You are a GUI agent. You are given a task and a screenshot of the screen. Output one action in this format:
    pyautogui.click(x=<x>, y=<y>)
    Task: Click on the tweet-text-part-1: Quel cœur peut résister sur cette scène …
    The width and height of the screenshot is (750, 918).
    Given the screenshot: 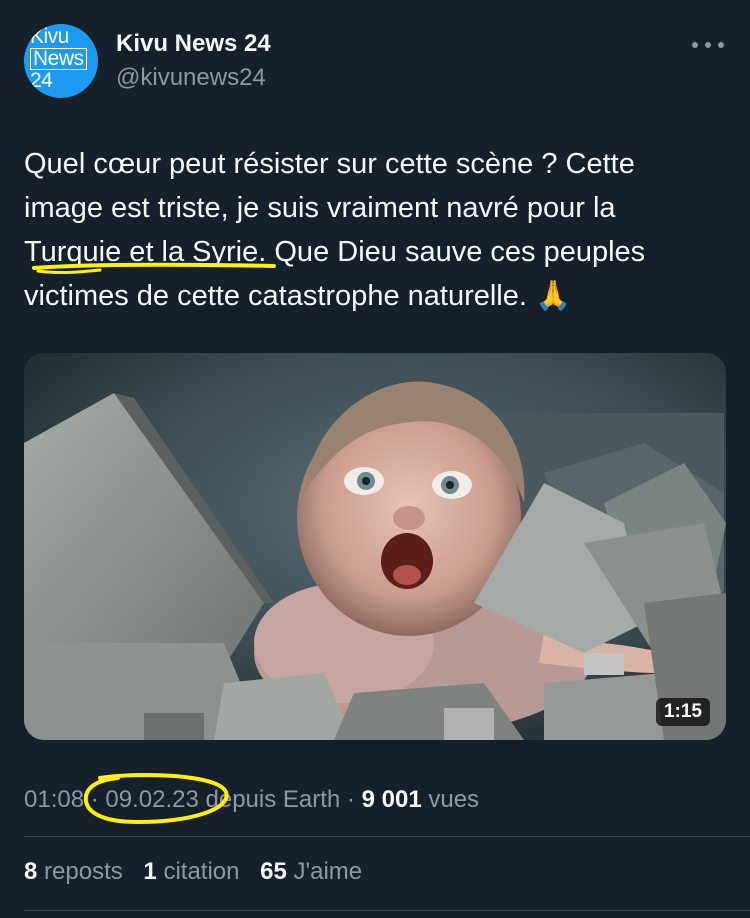 What is the action you would take?
    pyautogui.click(x=329, y=186)
    